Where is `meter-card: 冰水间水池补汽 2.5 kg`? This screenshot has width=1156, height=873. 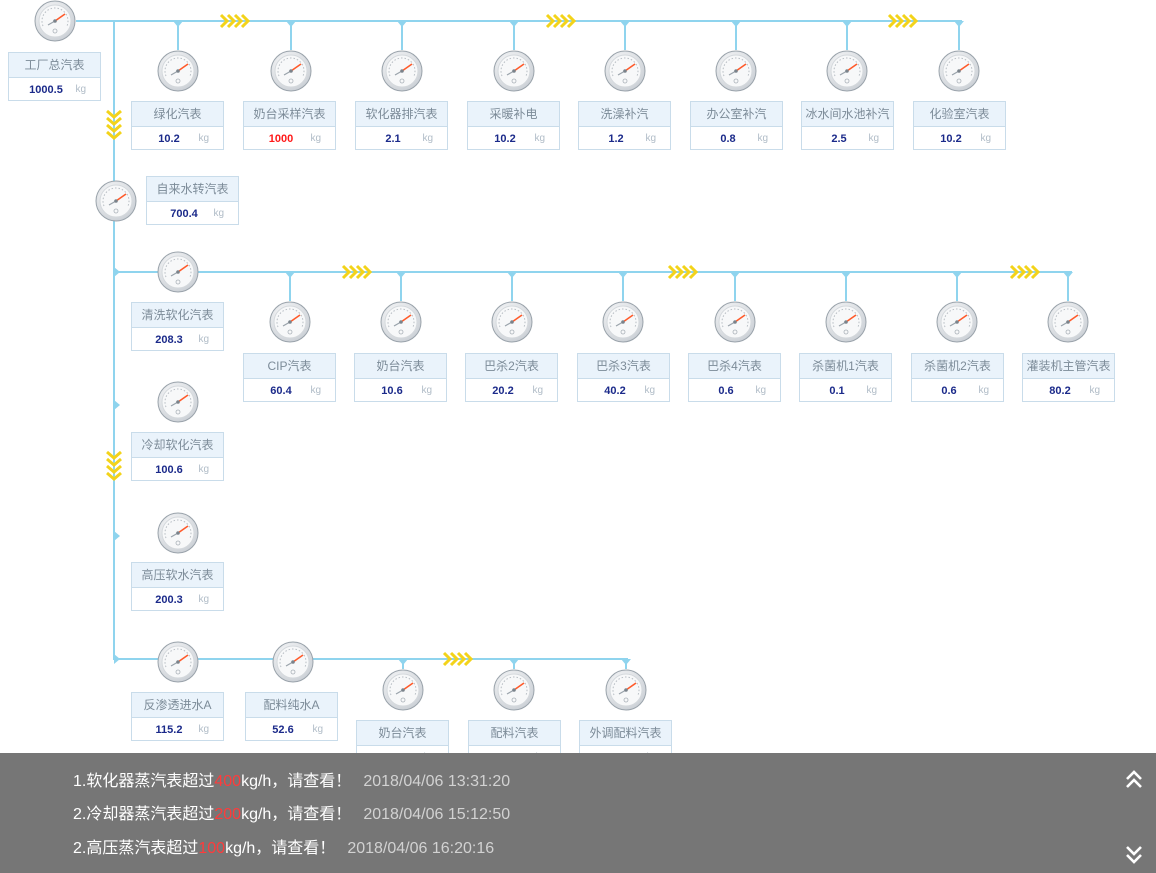
meter-card: 冰水间水池补汽 2.5 kg is located at coordinates (847, 125).